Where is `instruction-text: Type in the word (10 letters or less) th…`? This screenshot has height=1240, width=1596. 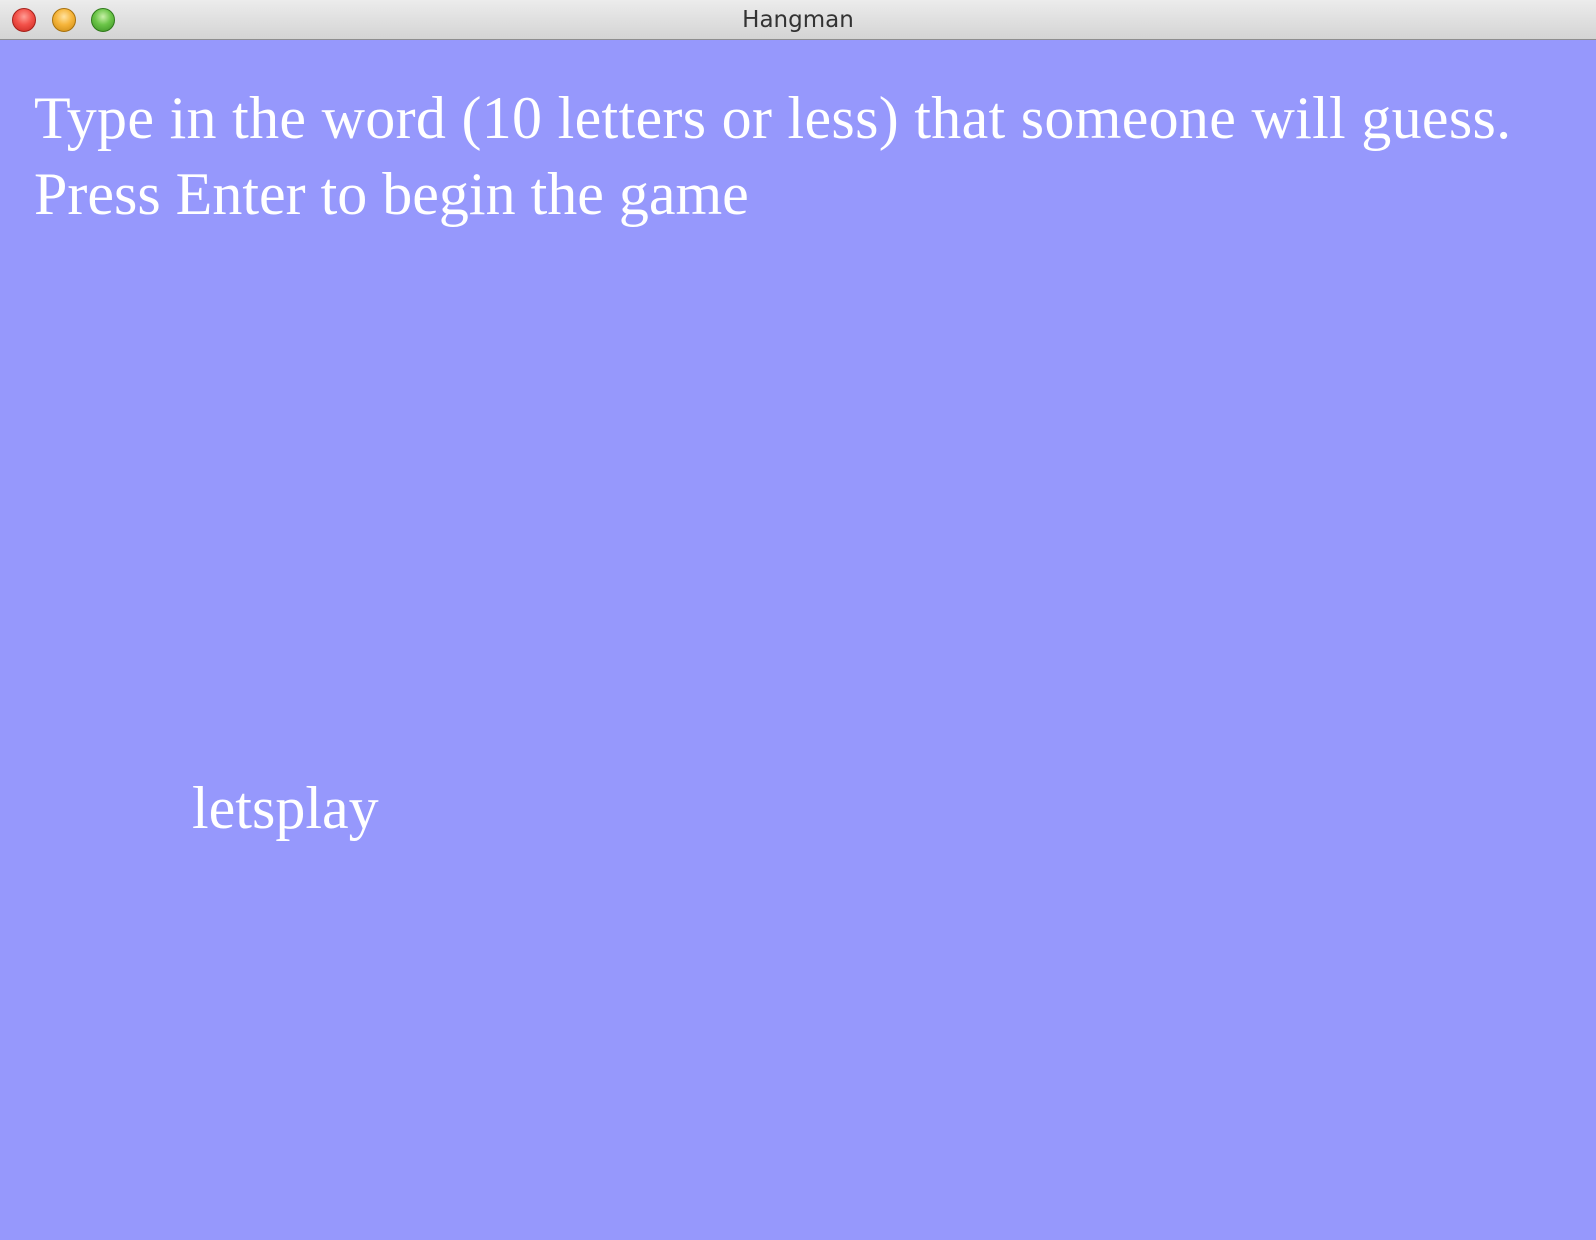
instruction-text: Type in the word (10 letters or less) th… is located at coordinates (773, 118).